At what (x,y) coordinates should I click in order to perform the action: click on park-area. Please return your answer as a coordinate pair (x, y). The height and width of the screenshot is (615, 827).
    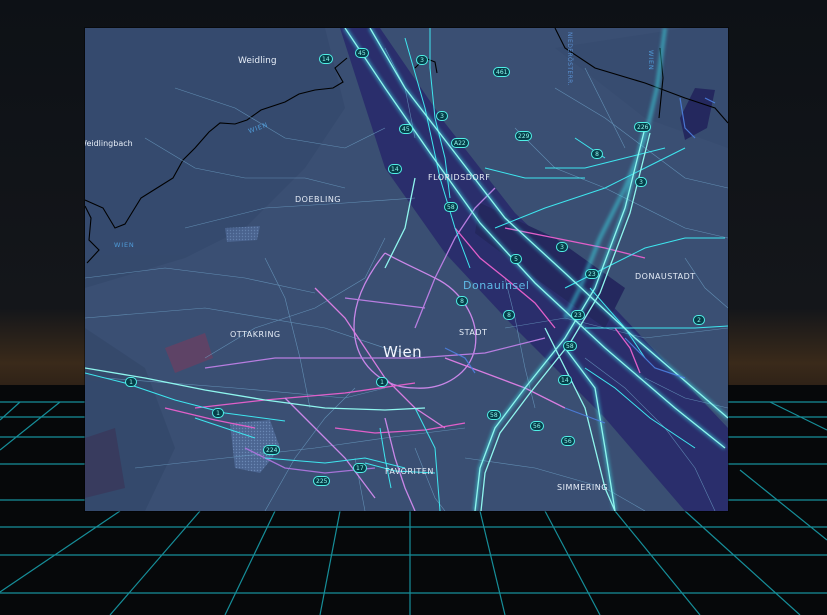
    Looking at the image, I should click on (242, 234).